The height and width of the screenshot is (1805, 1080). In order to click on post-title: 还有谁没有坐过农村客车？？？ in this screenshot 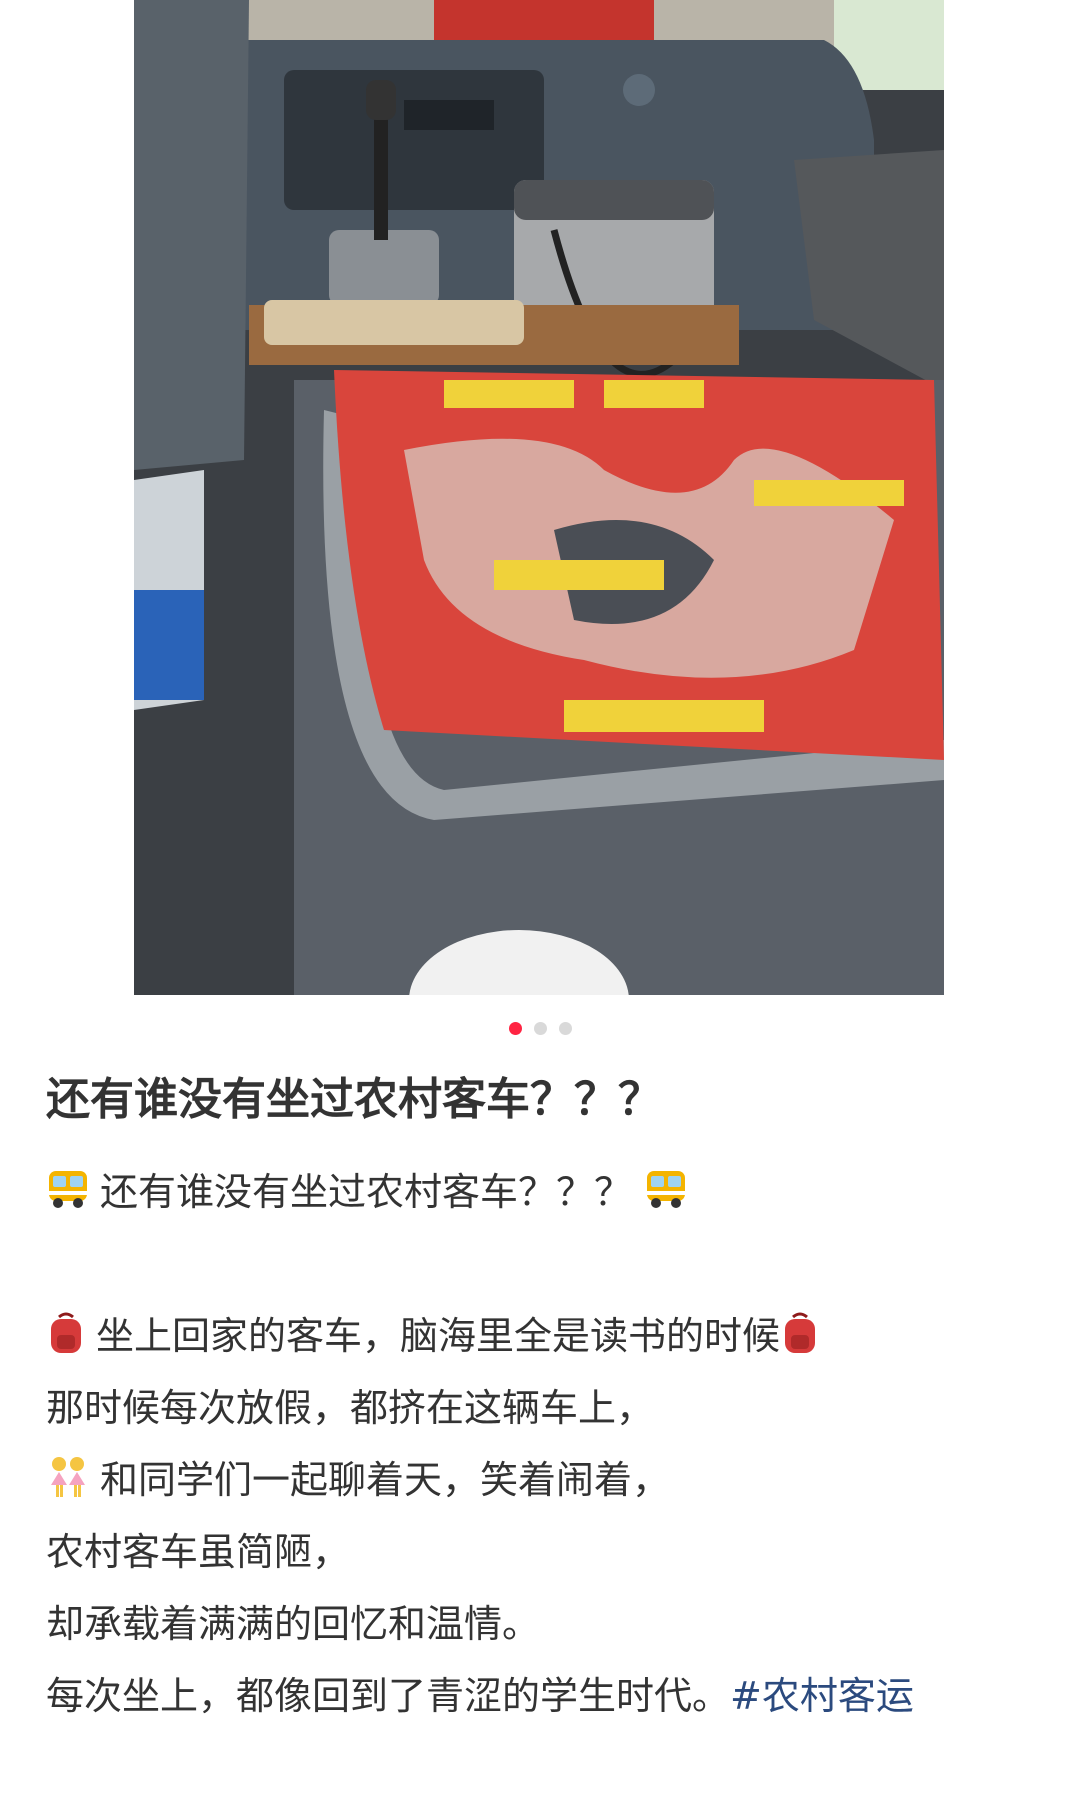, I will do `click(354, 1099)`.